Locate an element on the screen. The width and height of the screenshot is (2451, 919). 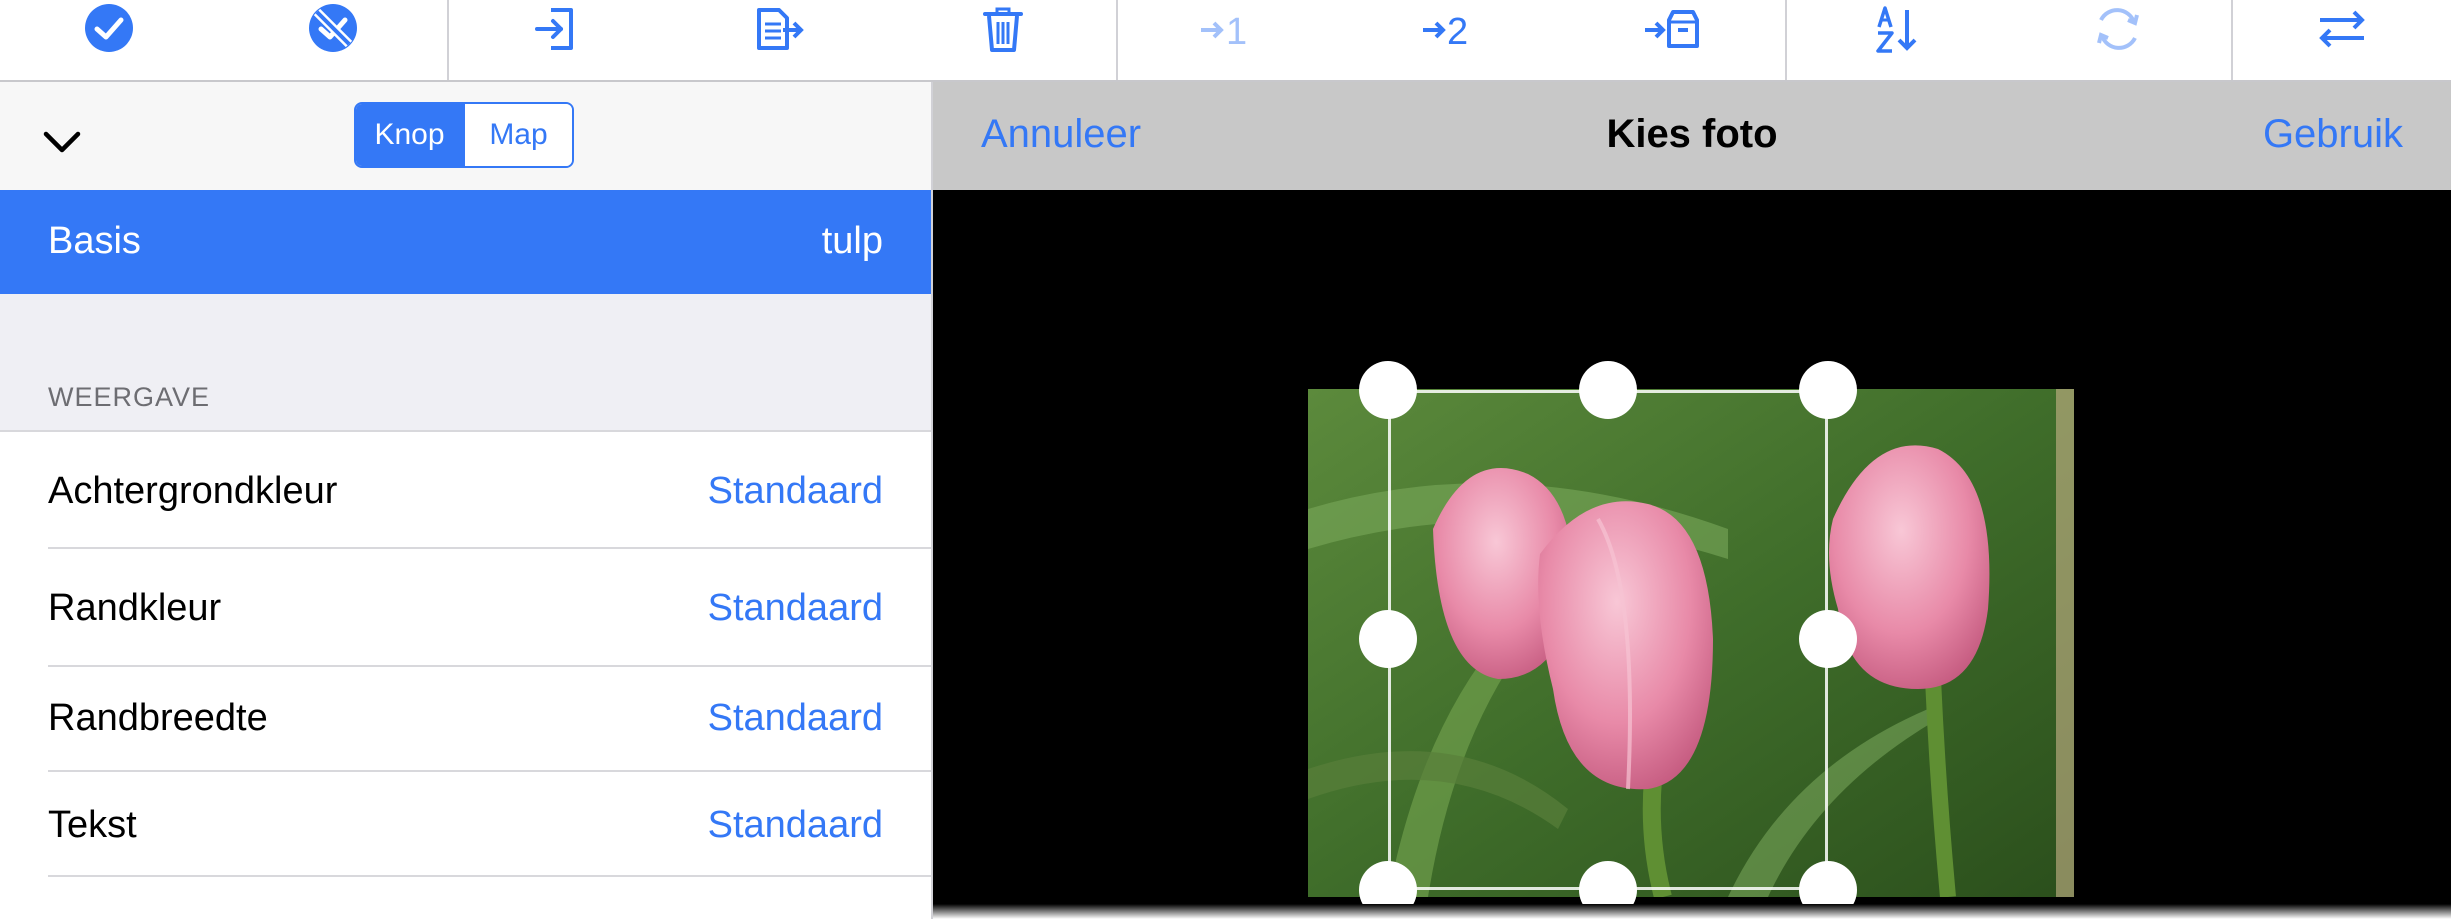
swap-icon is located at coordinates (2342, 29).